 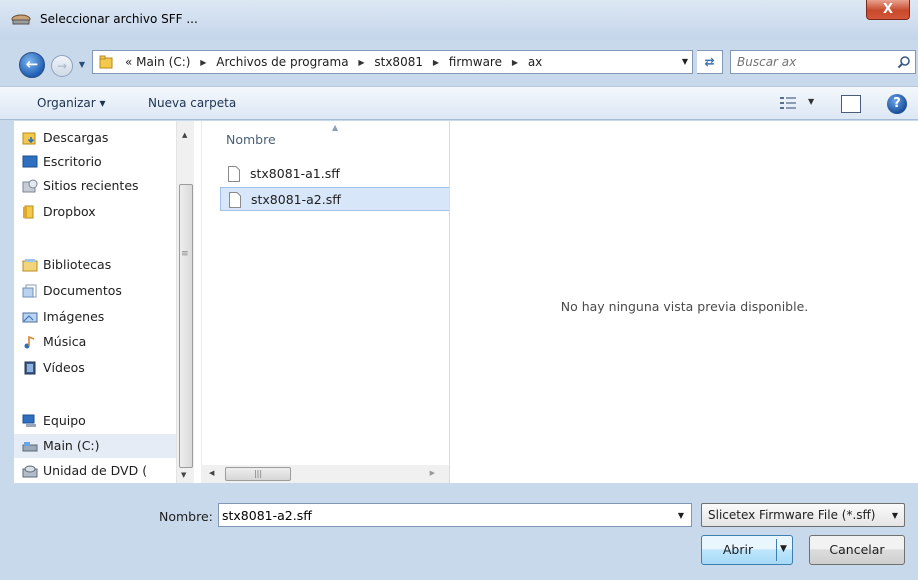 What do you see at coordinates (475, 62) in the screenshot?
I see `breadcrumb-item-firmware: firmware` at bounding box center [475, 62].